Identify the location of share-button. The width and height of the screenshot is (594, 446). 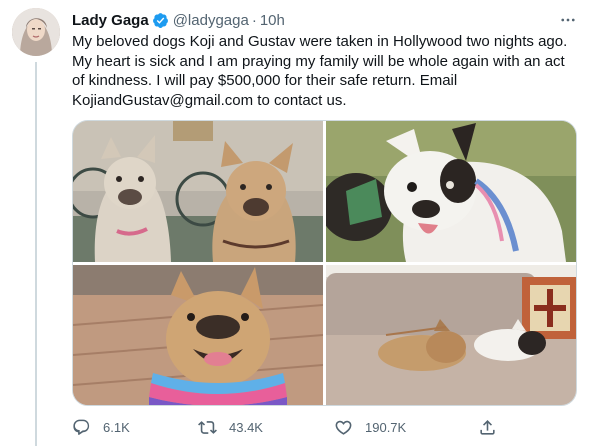
(487, 427).